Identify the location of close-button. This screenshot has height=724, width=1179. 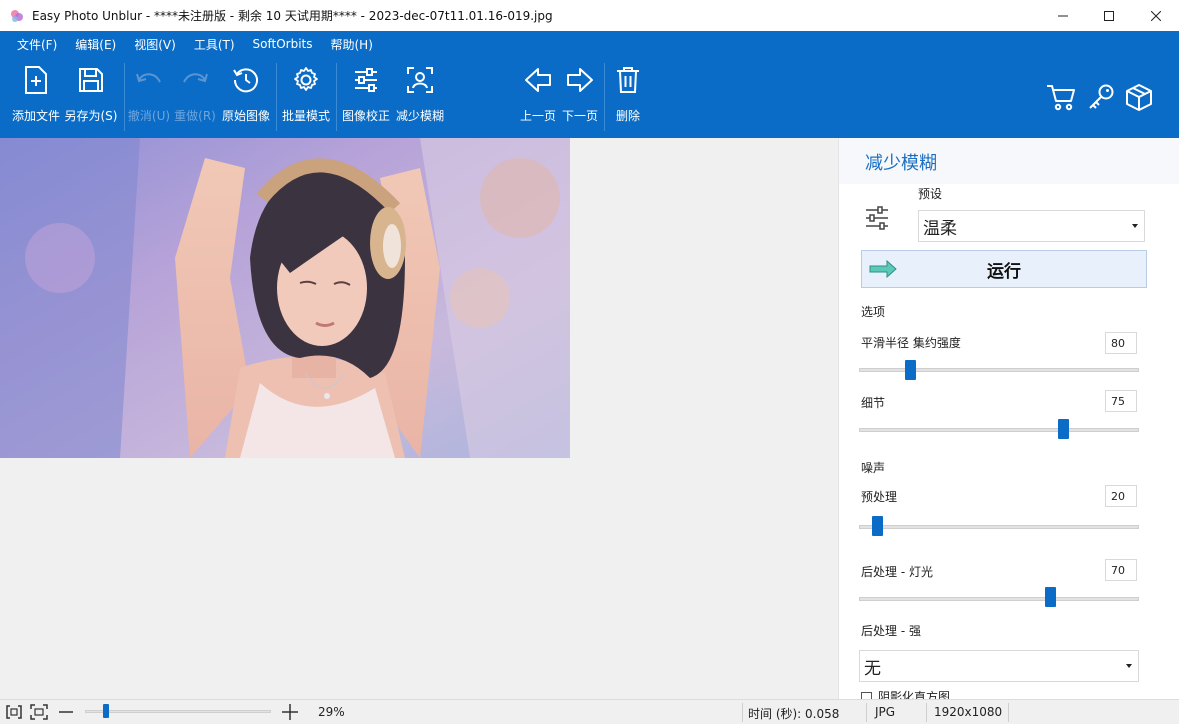
(1156, 15).